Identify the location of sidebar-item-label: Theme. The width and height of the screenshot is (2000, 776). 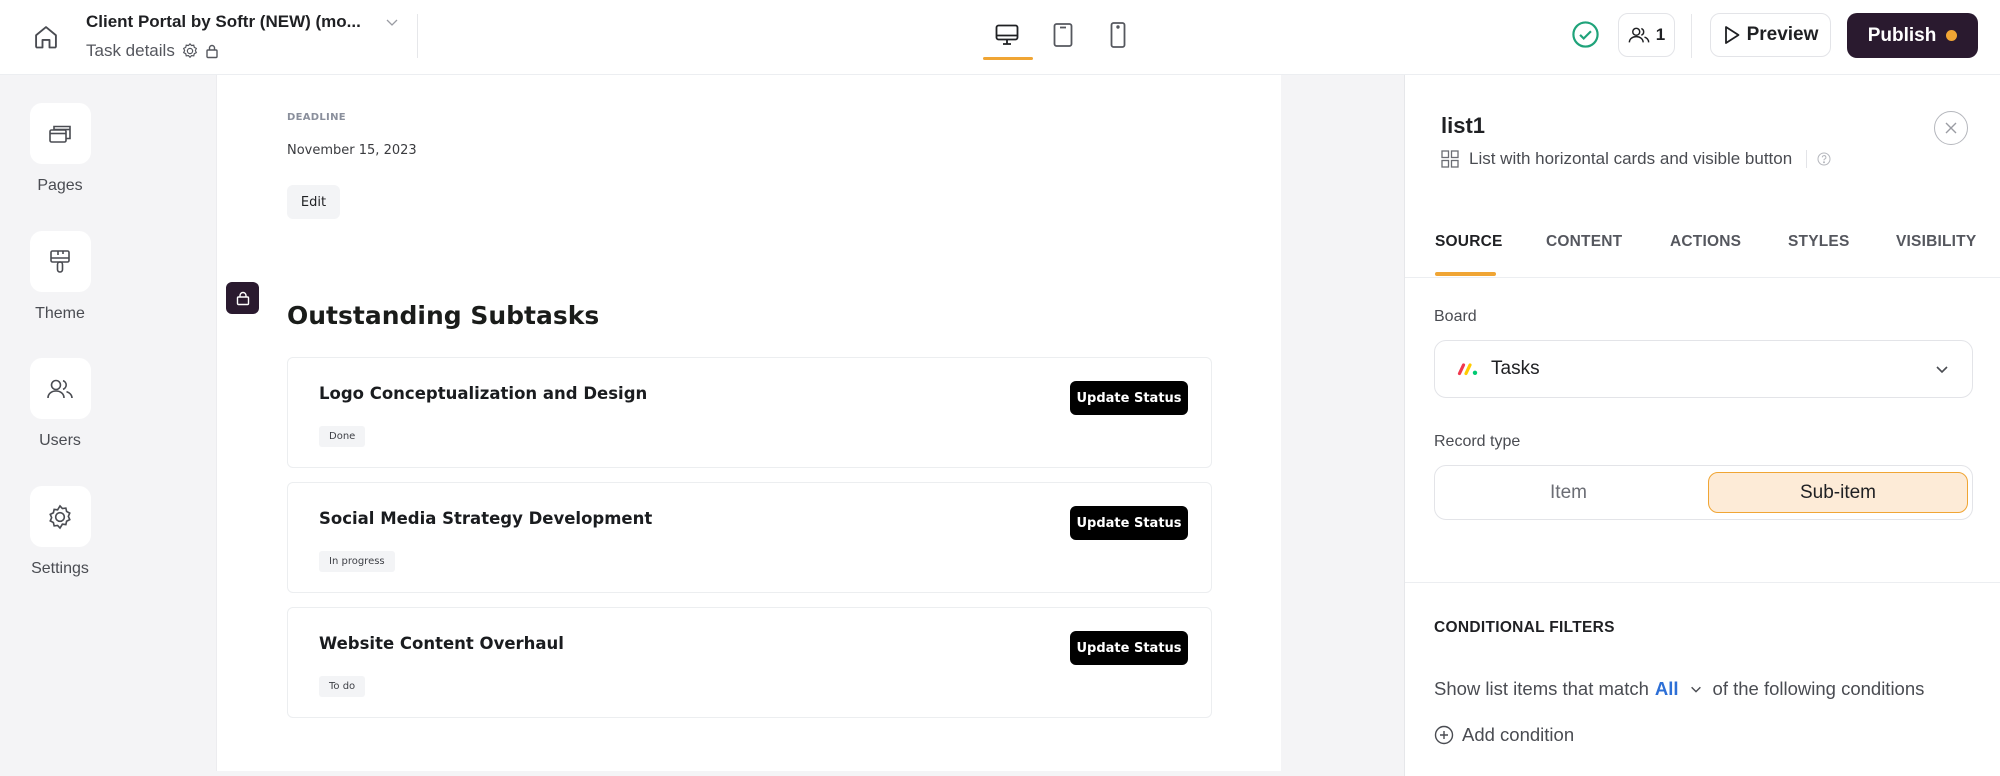
(60, 313).